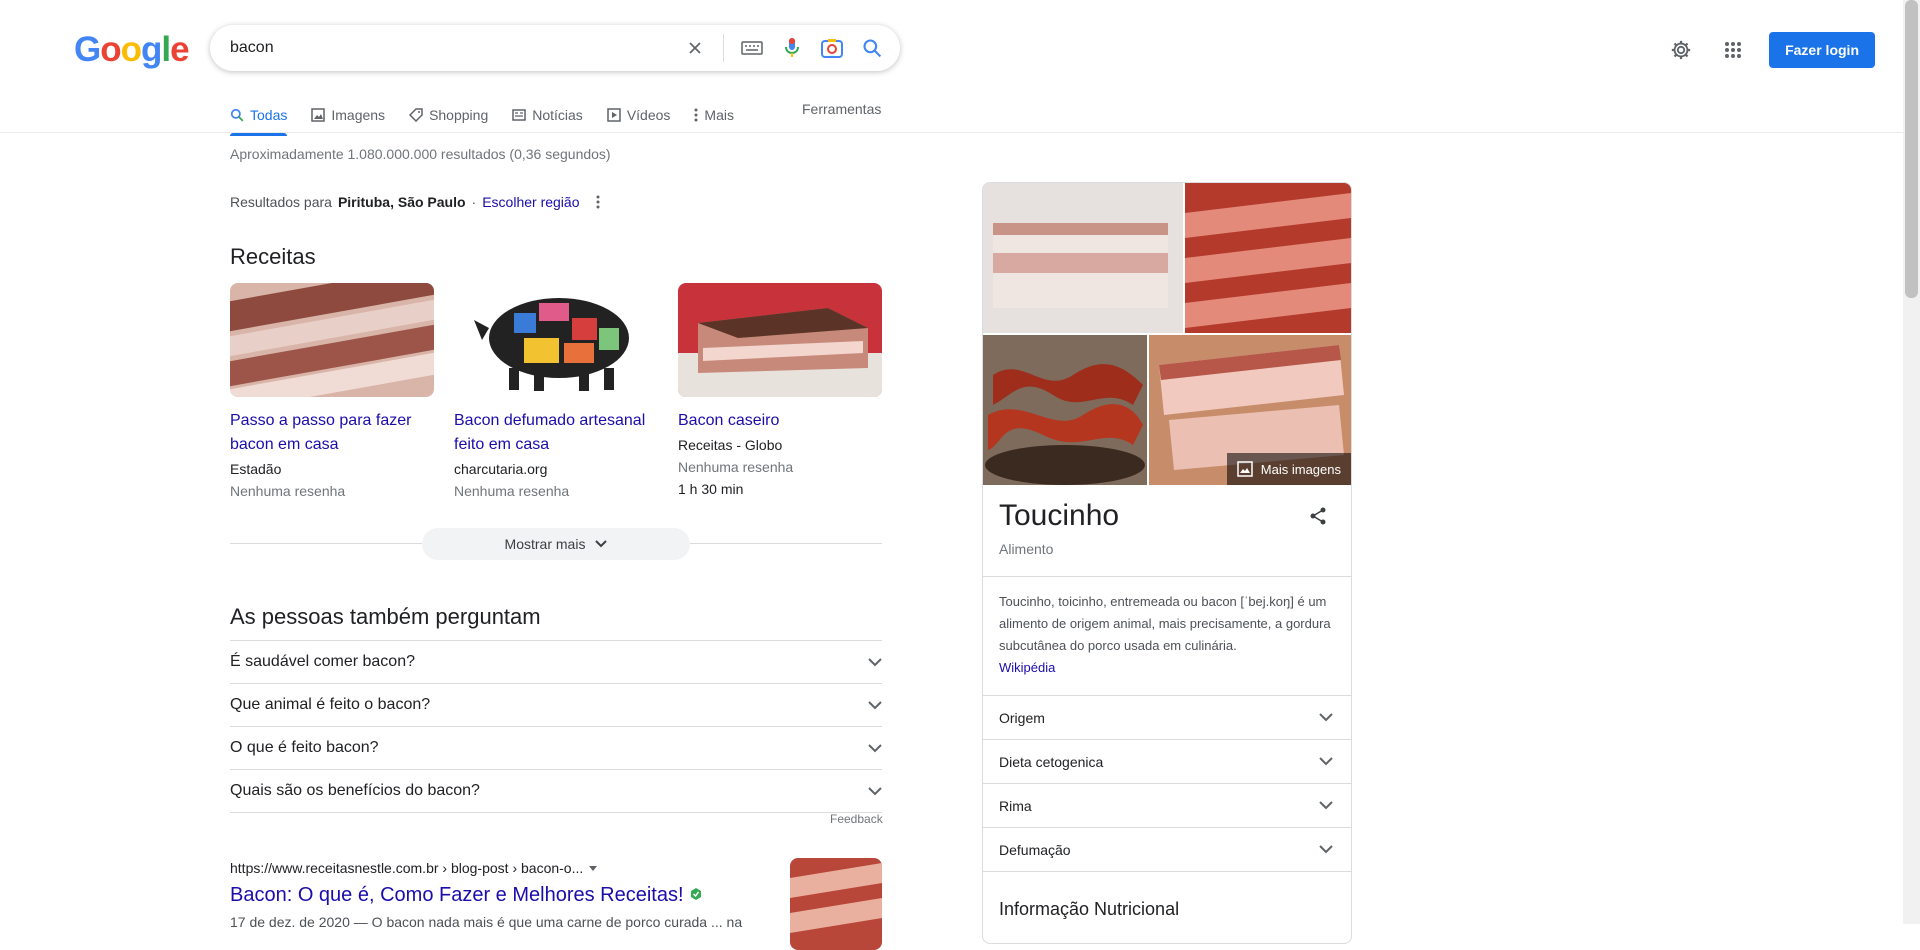 The width and height of the screenshot is (1920, 950). Describe the element at coordinates (696, 894) in the screenshot. I see `verified-badge-icon` at that location.